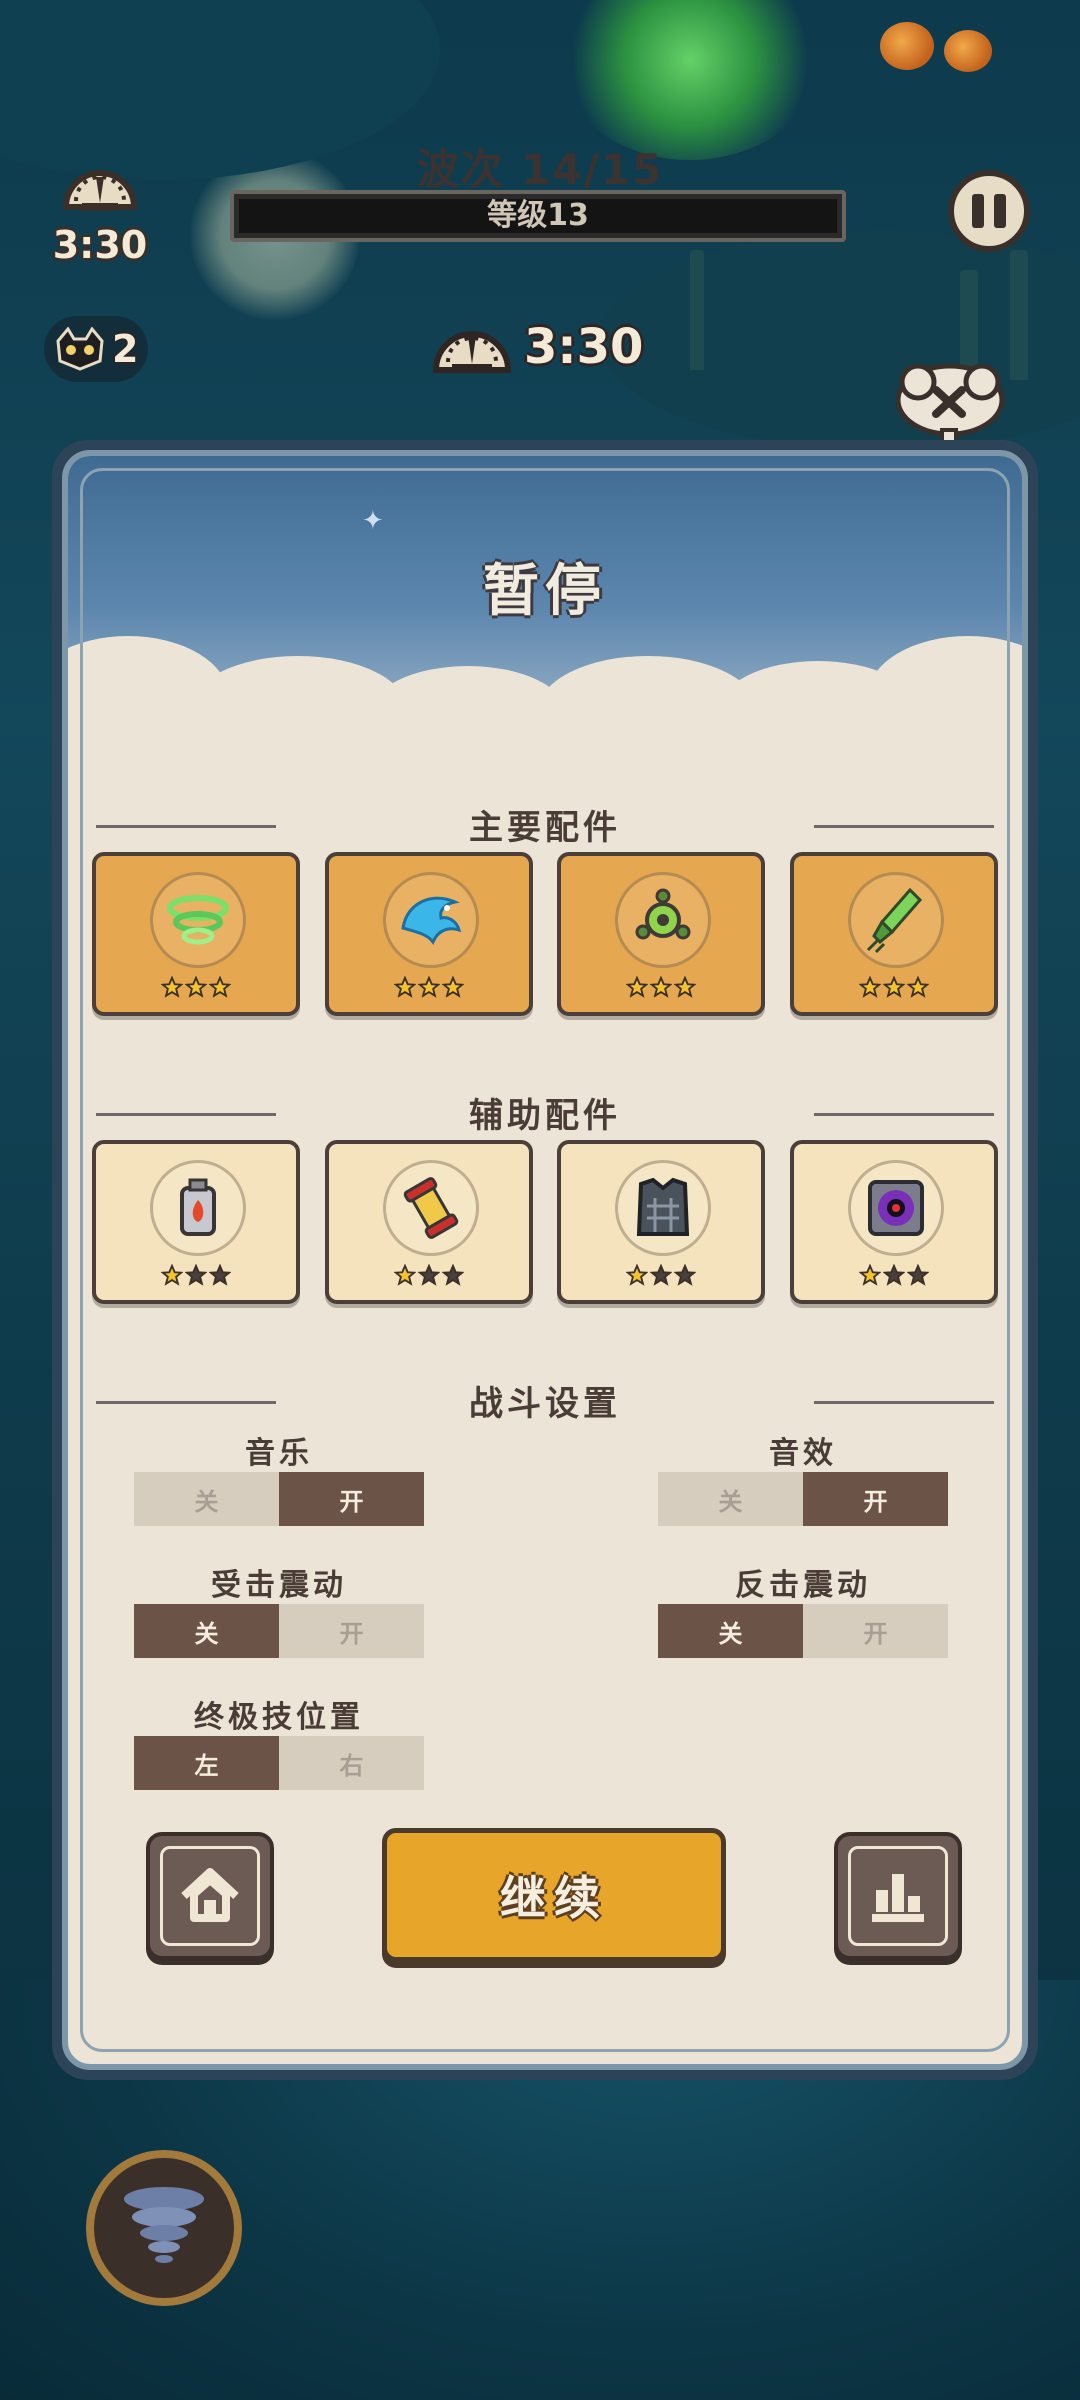 This screenshot has height=2400, width=1080. I want to click on aux-parts-header: 辅助配件, so click(545, 1112).